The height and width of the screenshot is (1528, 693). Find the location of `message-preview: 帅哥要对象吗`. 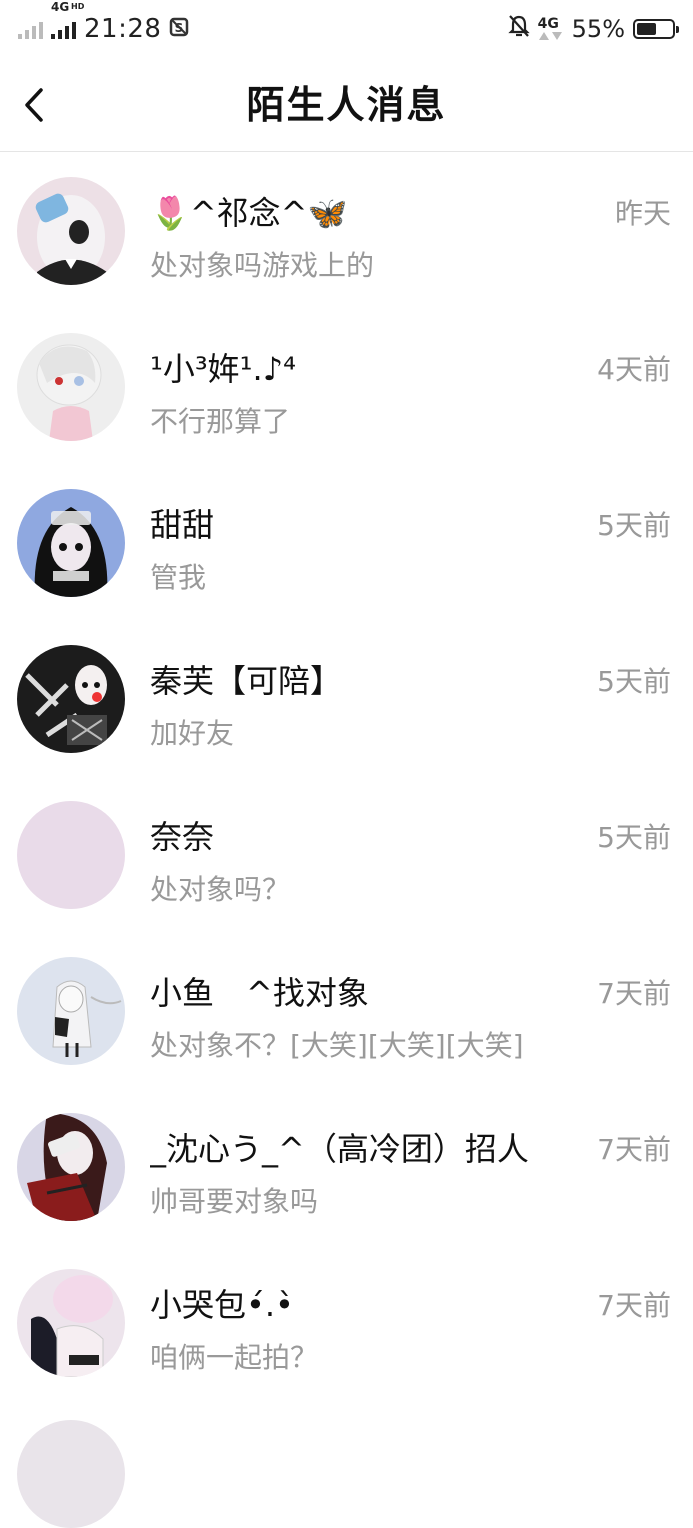

message-preview: 帅哥要对象吗 is located at coordinates (234, 1201).